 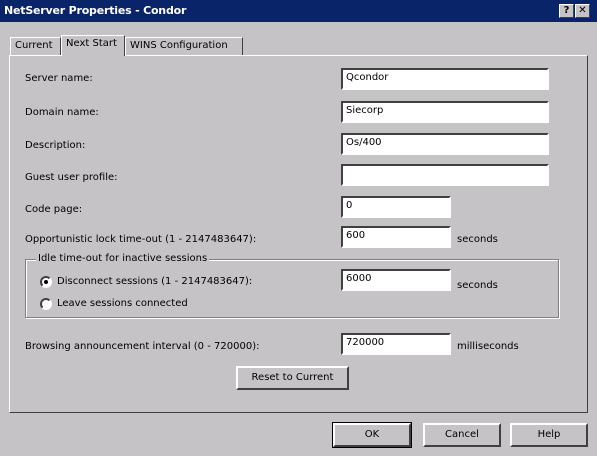 What do you see at coordinates (462, 435) in the screenshot?
I see `cancel-button: Cancel` at bounding box center [462, 435].